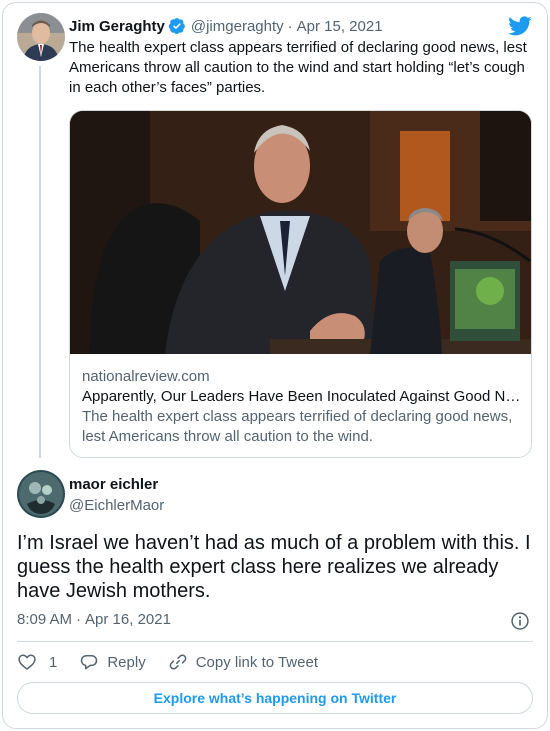 This screenshot has width=550, height=731. I want to click on link-icon, so click(178, 662).